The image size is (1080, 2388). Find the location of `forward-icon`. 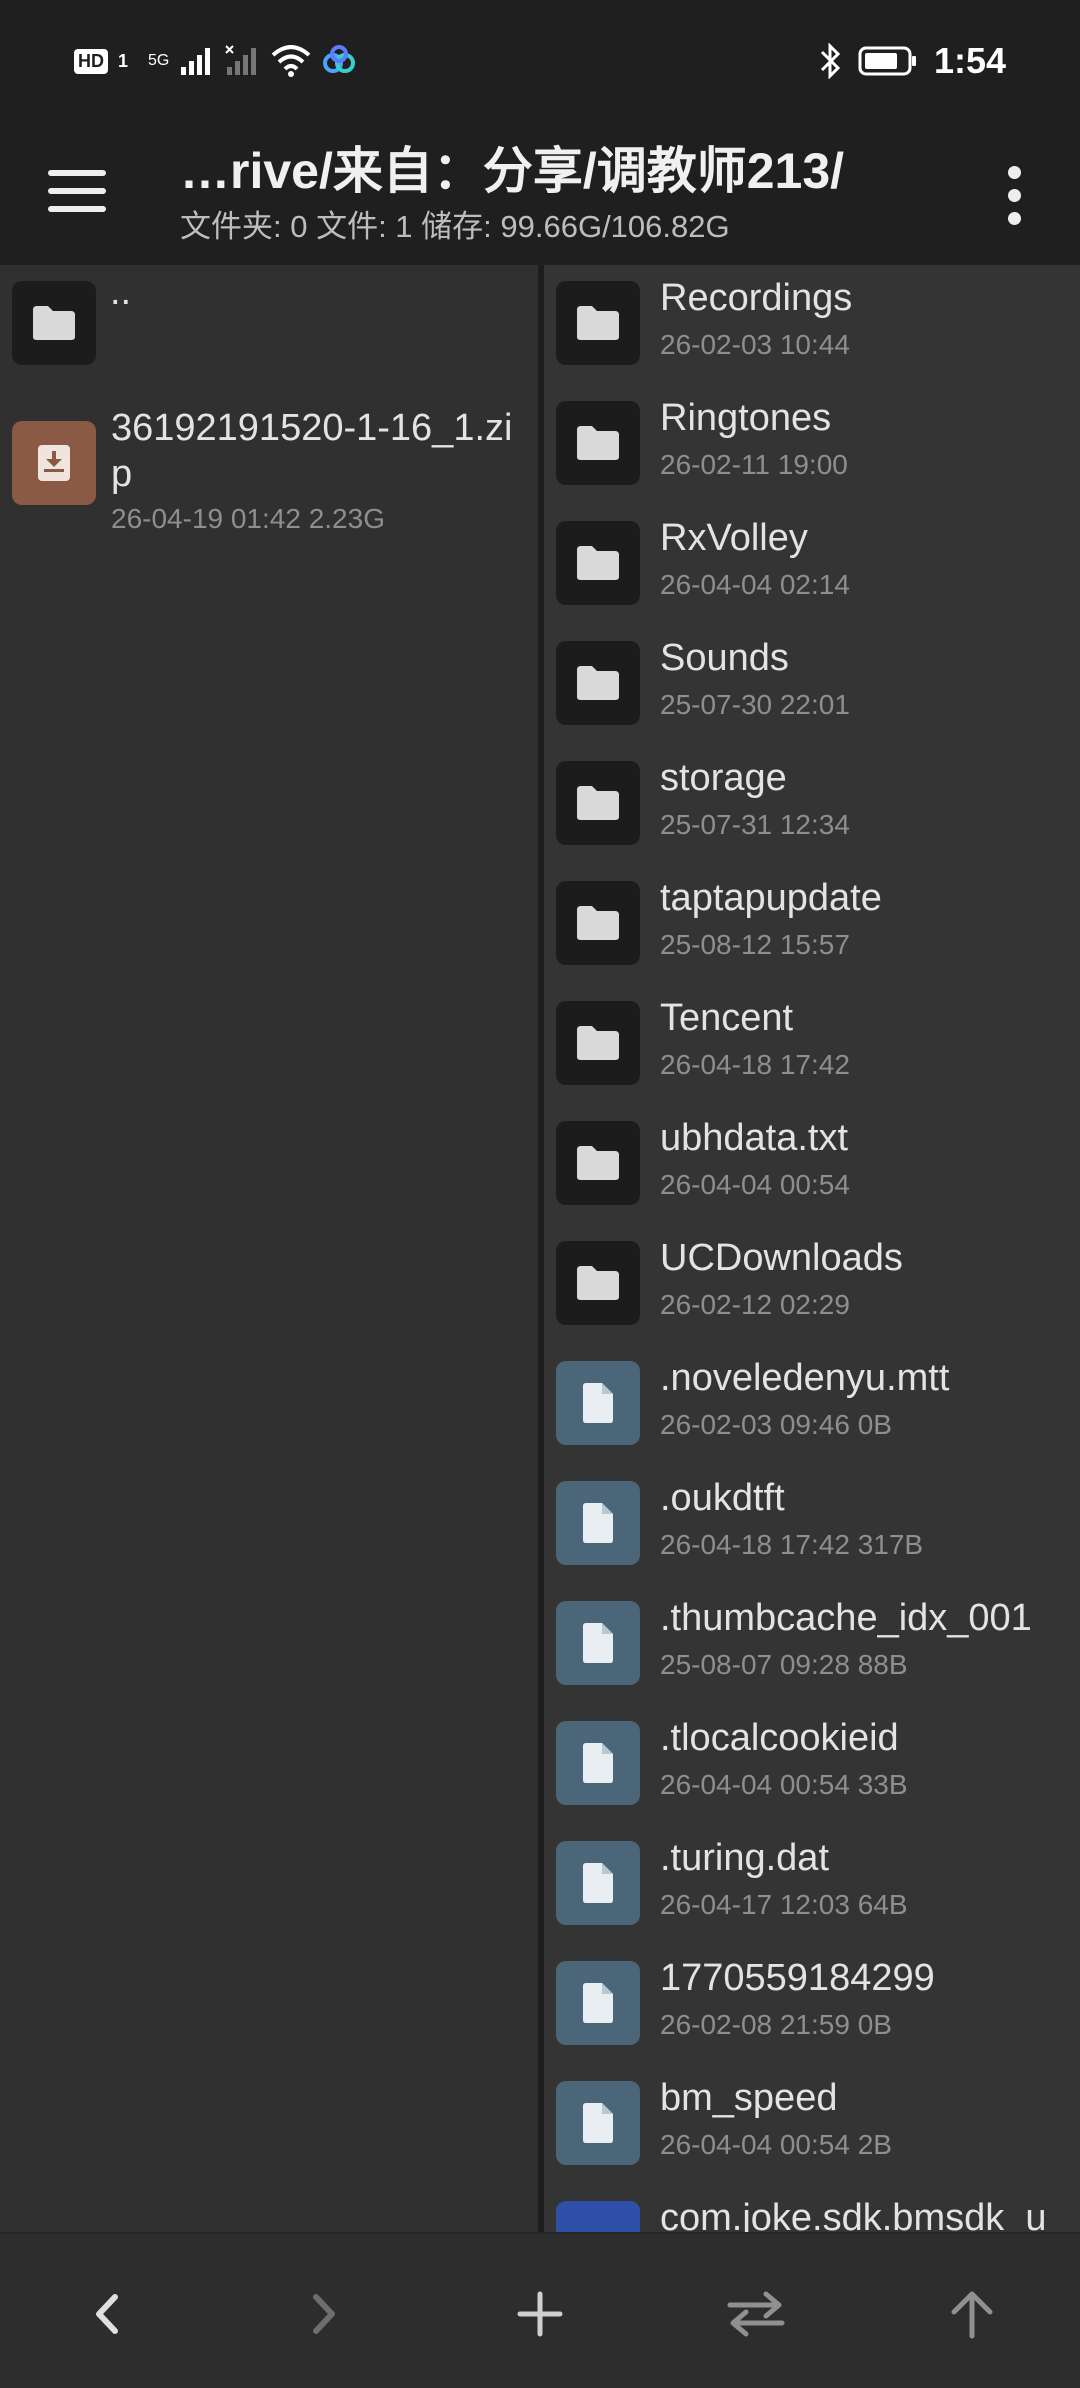

forward-icon is located at coordinates (324, 2314).